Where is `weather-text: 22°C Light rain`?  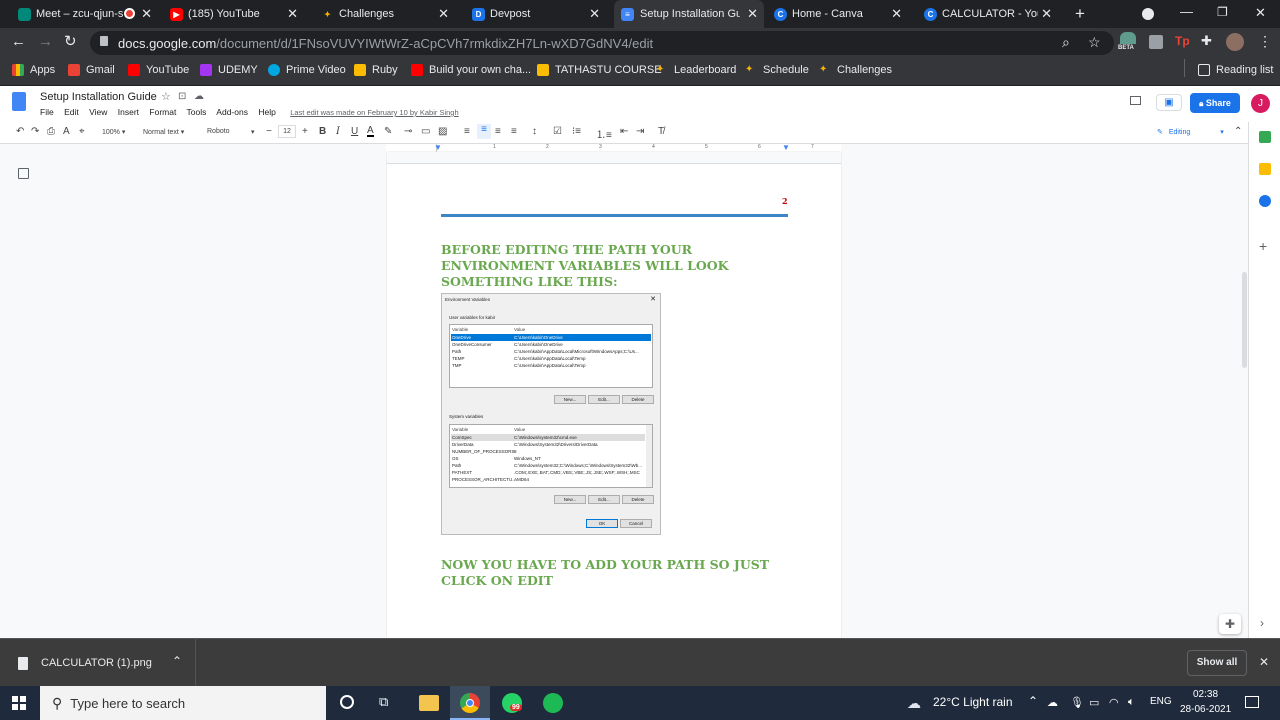 weather-text: 22°C Light rain is located at coordinates (973, 702).